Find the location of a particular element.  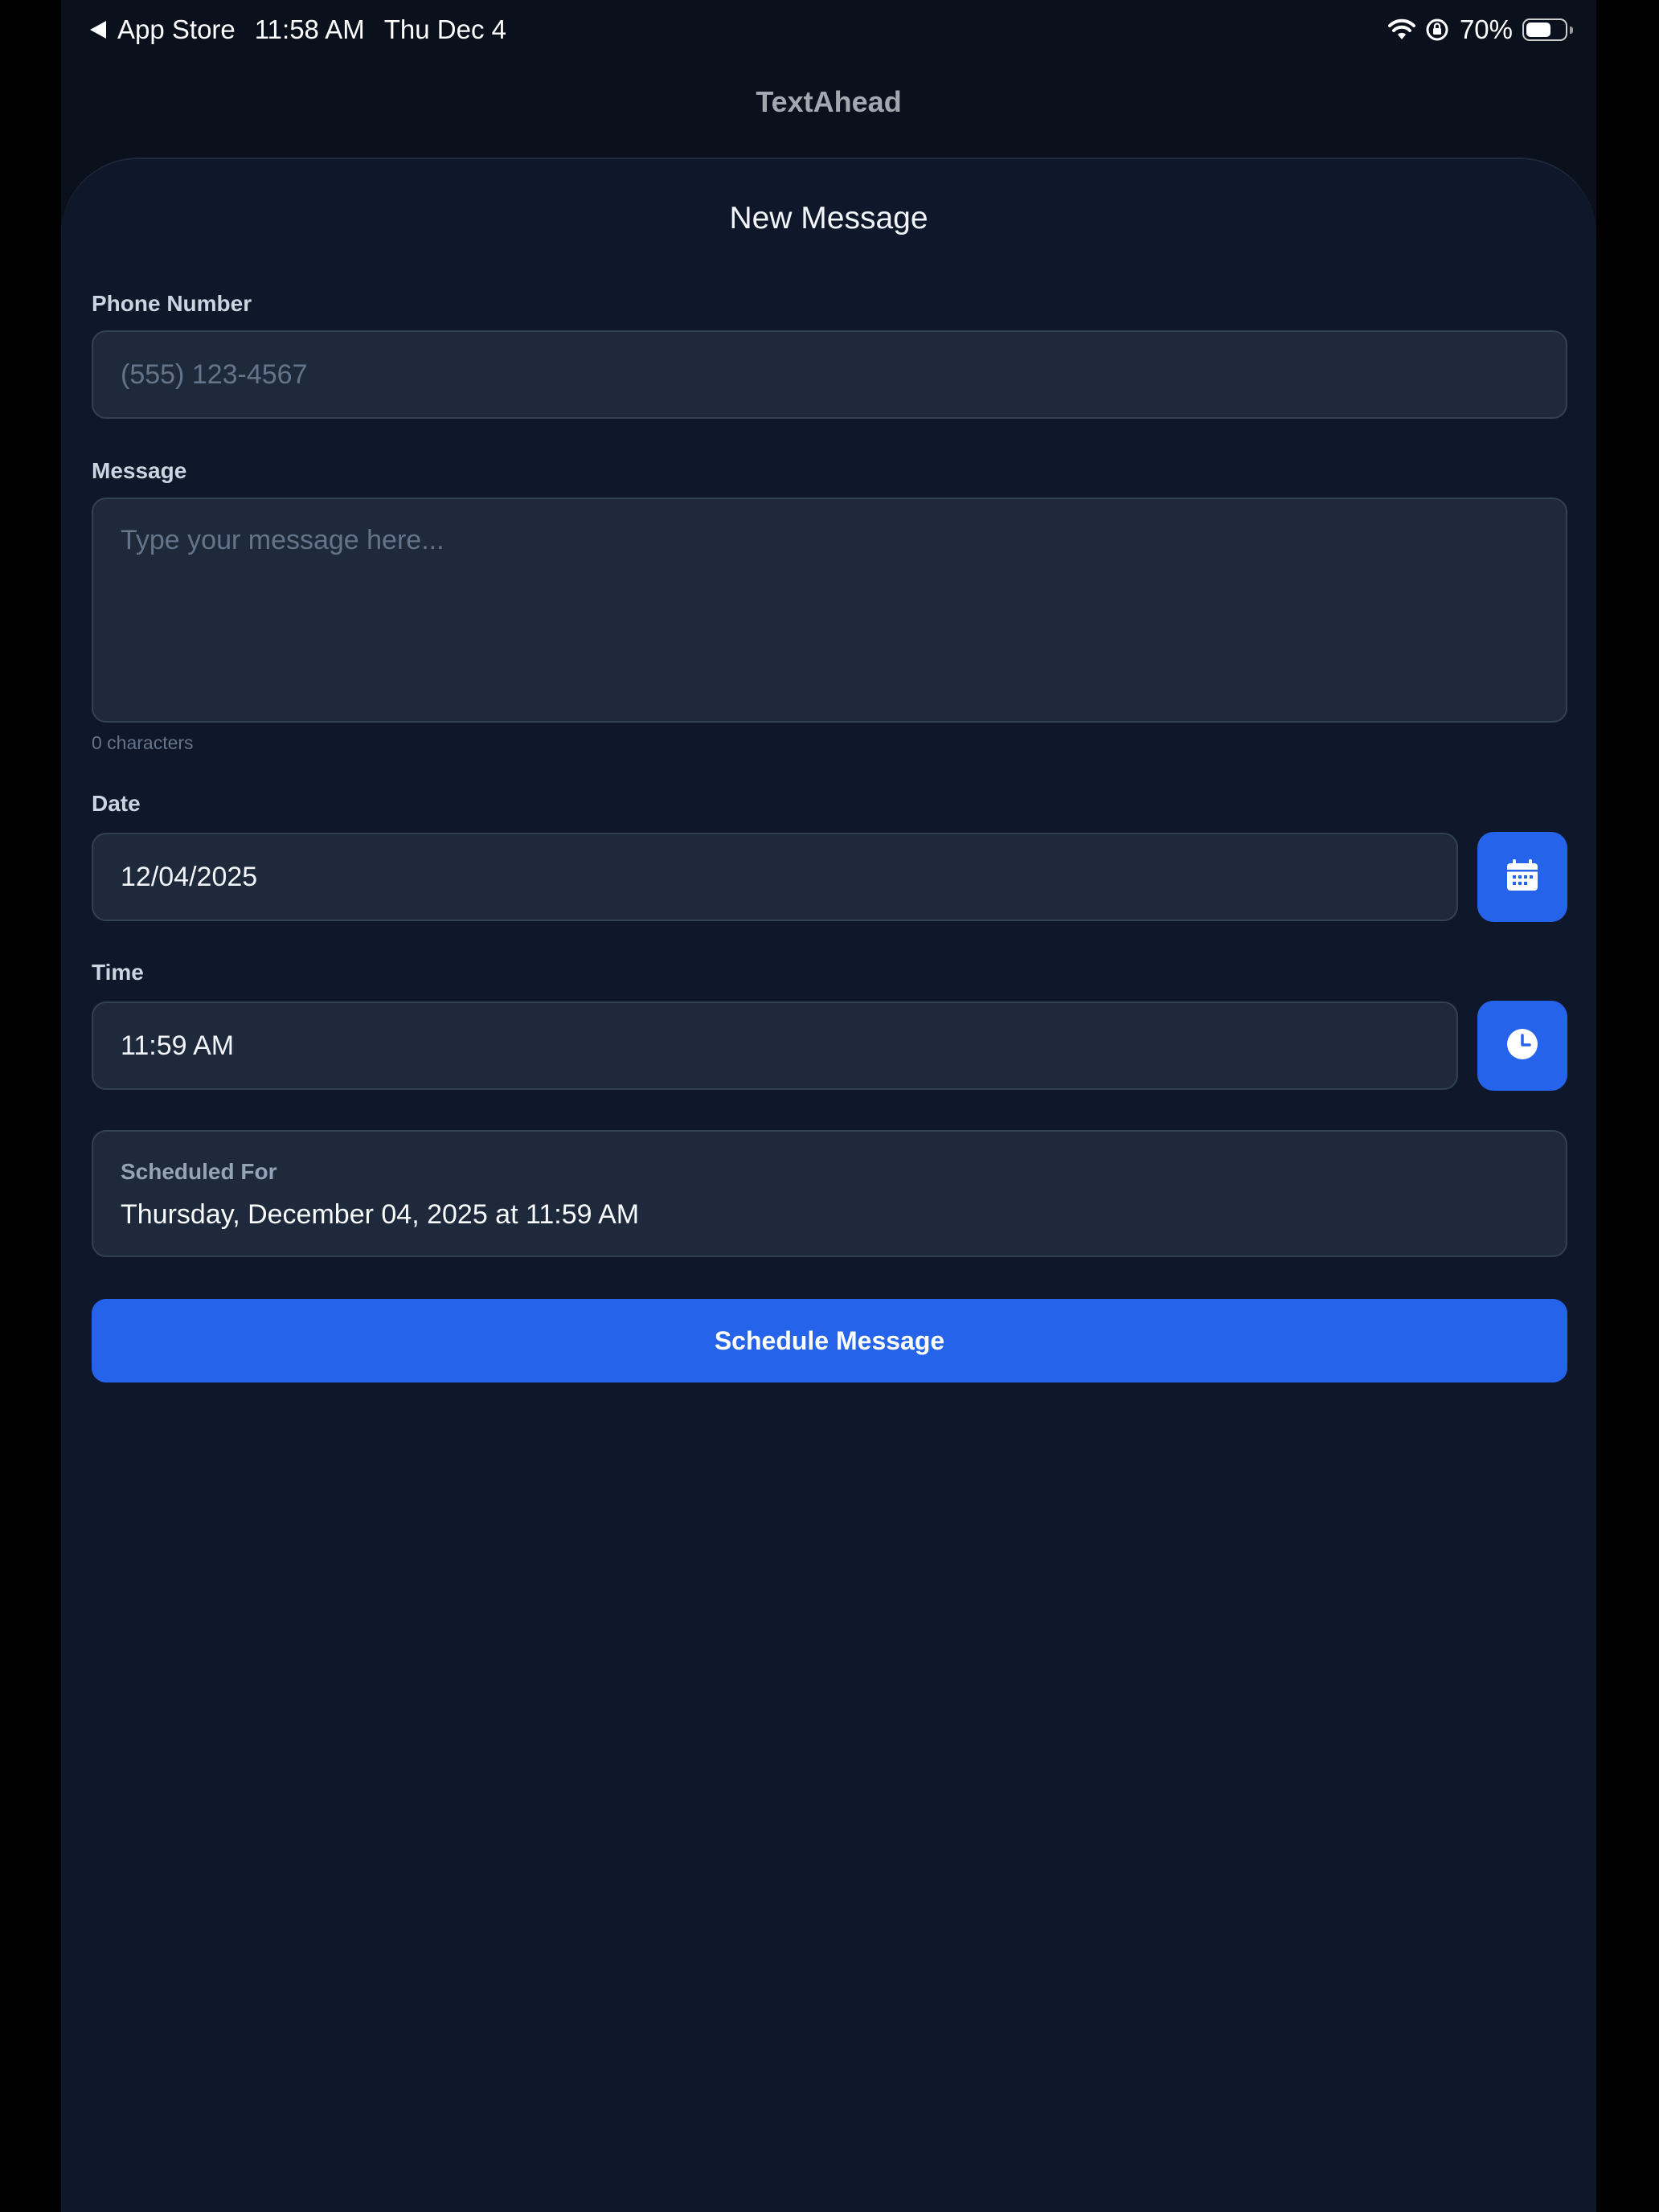

back-to-app-link: App Store 11:58 AM Thu Dec 4 is located at coordinates (298, 29).